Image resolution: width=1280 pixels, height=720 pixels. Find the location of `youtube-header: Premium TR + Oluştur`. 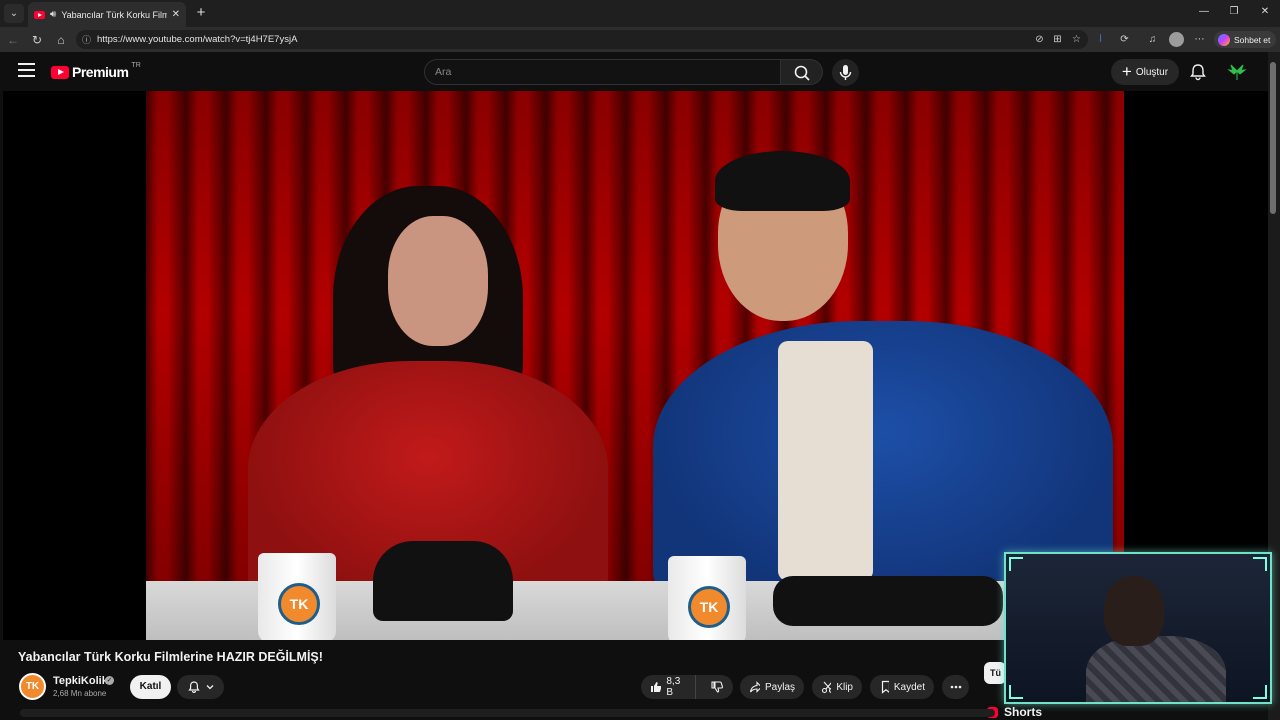

youtube-header: Premium TR + Oluştur is located at coordinates (634, 71).